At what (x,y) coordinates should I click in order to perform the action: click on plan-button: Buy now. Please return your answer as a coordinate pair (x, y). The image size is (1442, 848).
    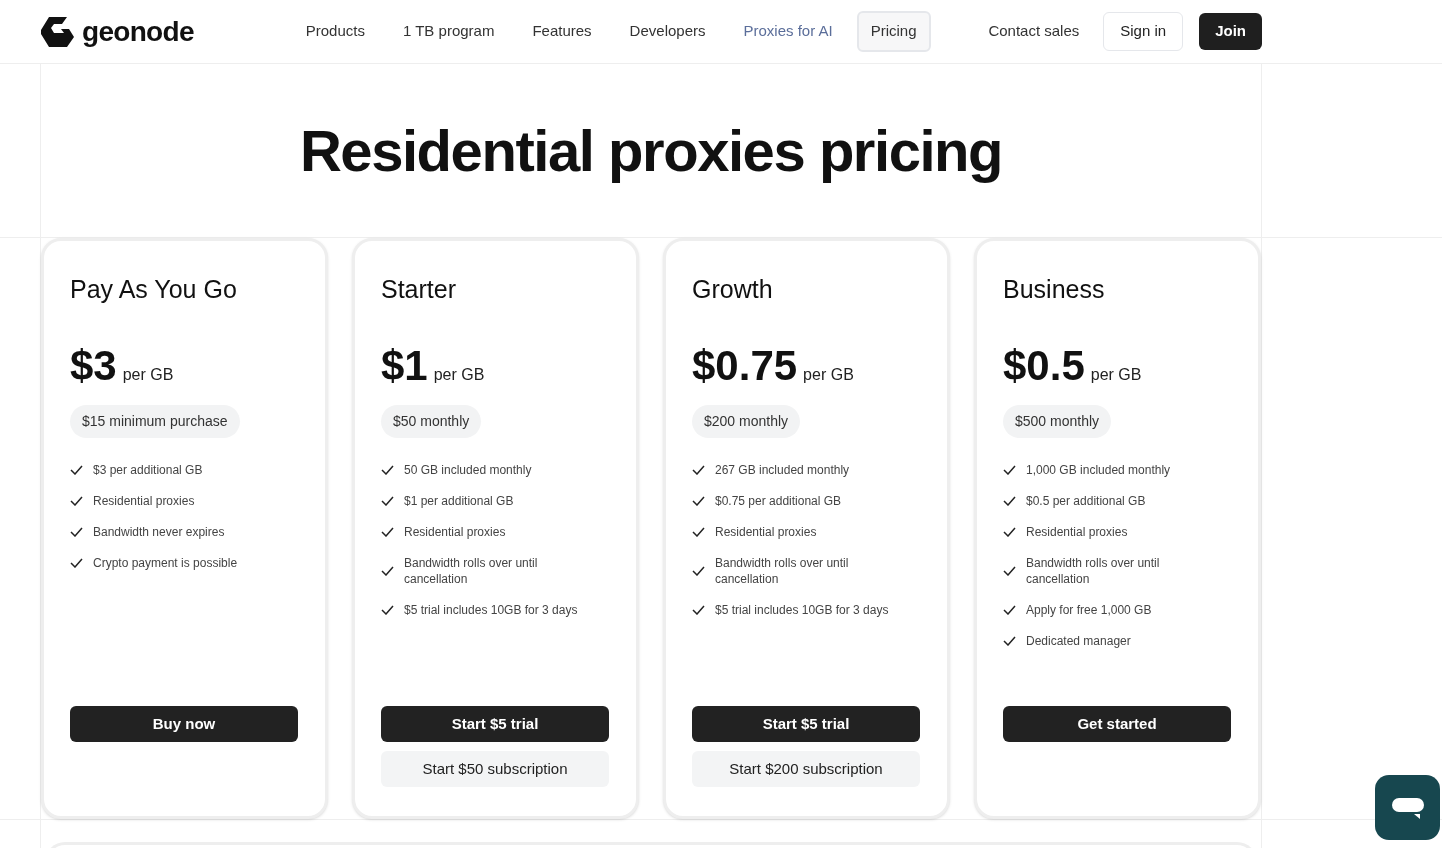
    Looking at the image, I should click on (184, 724).